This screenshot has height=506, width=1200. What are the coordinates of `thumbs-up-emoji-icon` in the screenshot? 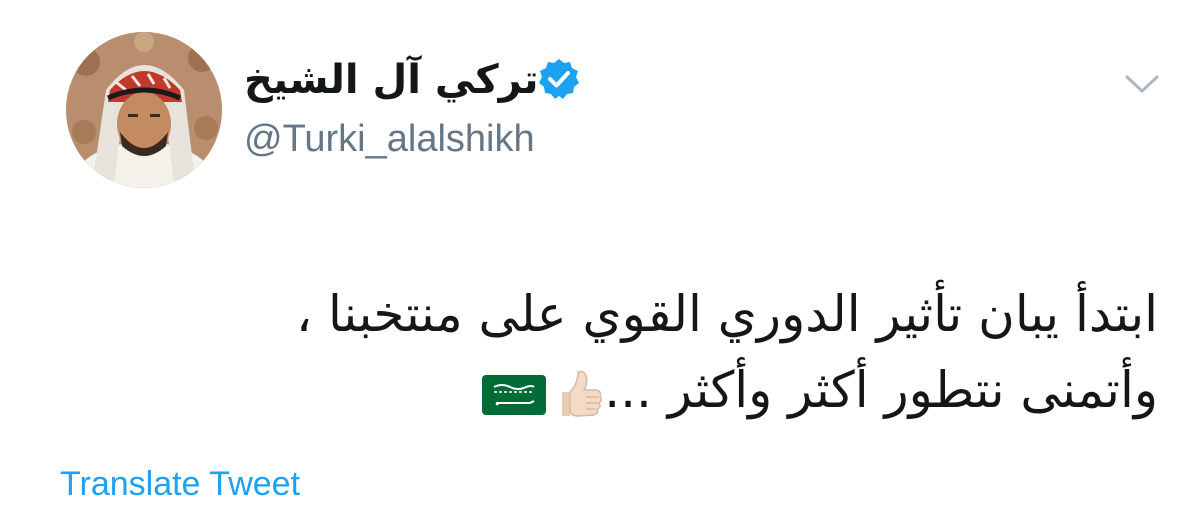 It's located at (582, 393).